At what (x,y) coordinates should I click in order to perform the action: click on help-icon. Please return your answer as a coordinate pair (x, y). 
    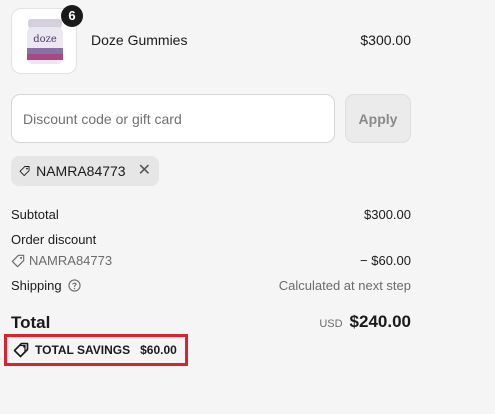
    Looking at the image, I should click on (74, 285).